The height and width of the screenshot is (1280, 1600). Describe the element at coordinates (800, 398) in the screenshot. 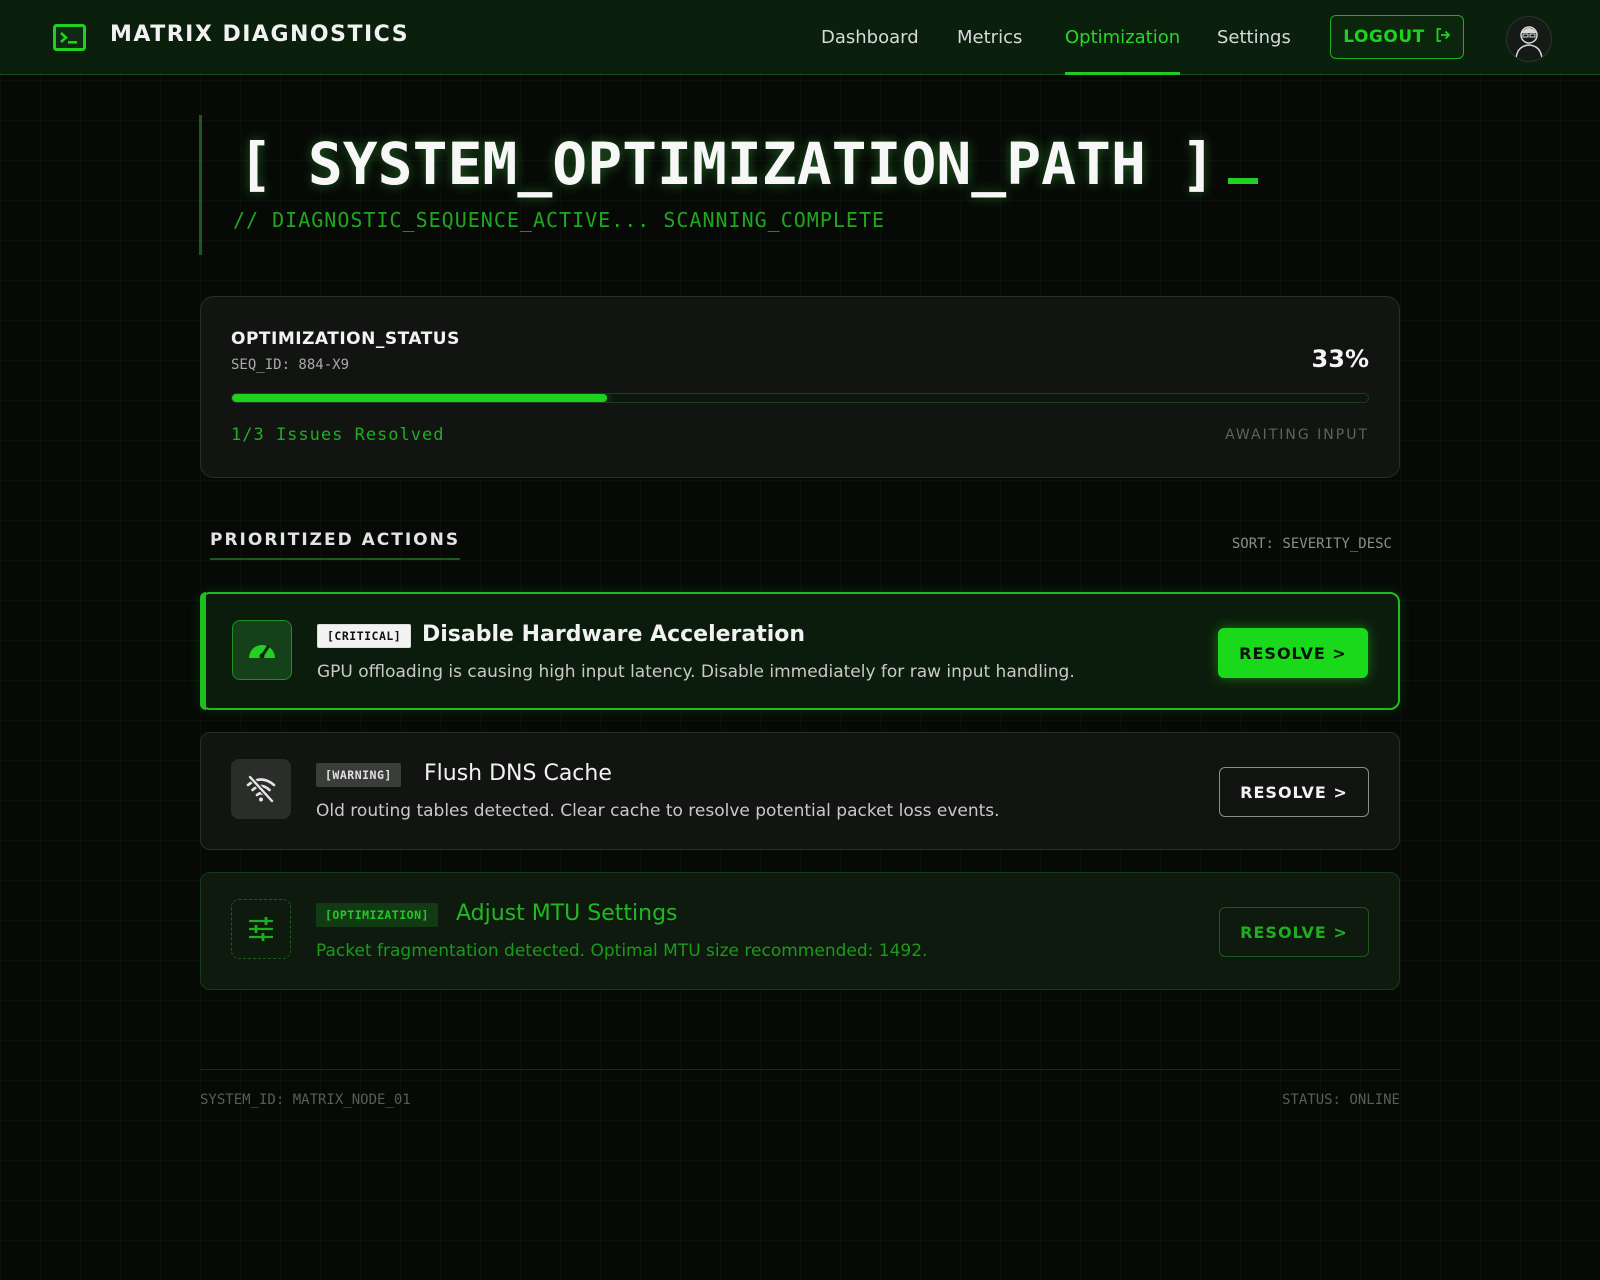

I see `progress-track` at that location.